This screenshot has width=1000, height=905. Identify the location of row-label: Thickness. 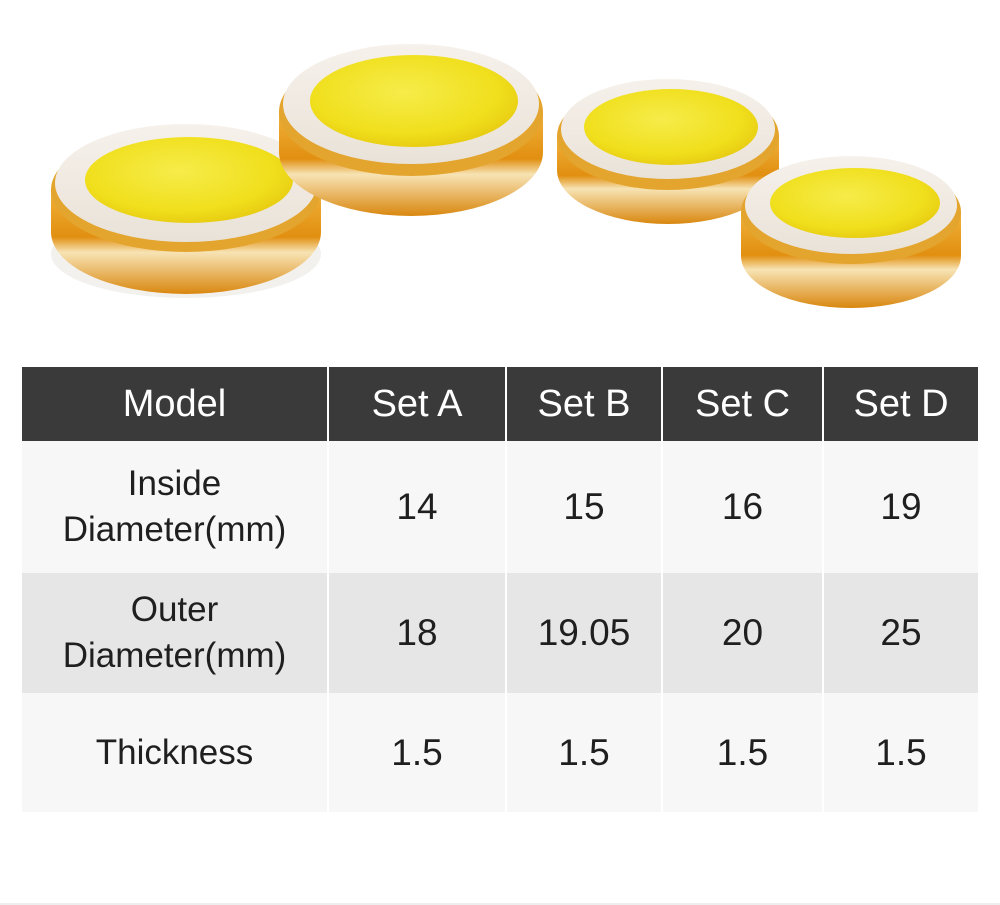
(175, 752).